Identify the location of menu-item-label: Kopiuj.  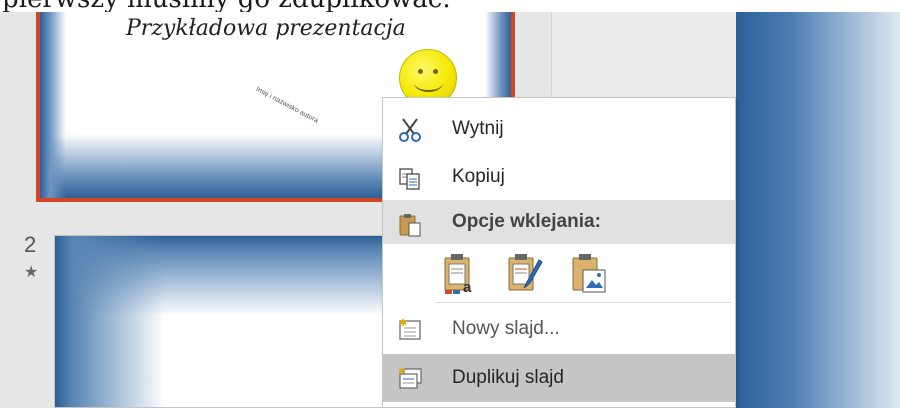
(478, 176).